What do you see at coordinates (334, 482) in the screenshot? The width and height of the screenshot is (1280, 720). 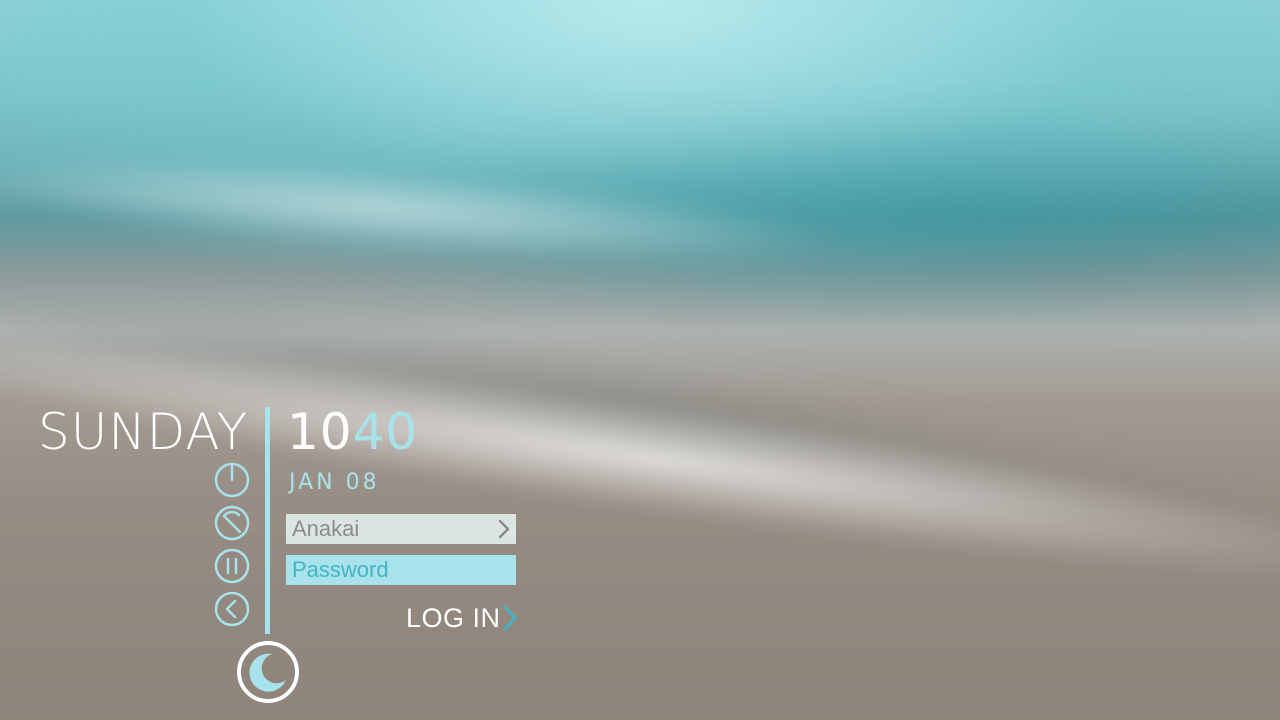 I see `clock-date: JAN 08` at bounding box center [334, 482].